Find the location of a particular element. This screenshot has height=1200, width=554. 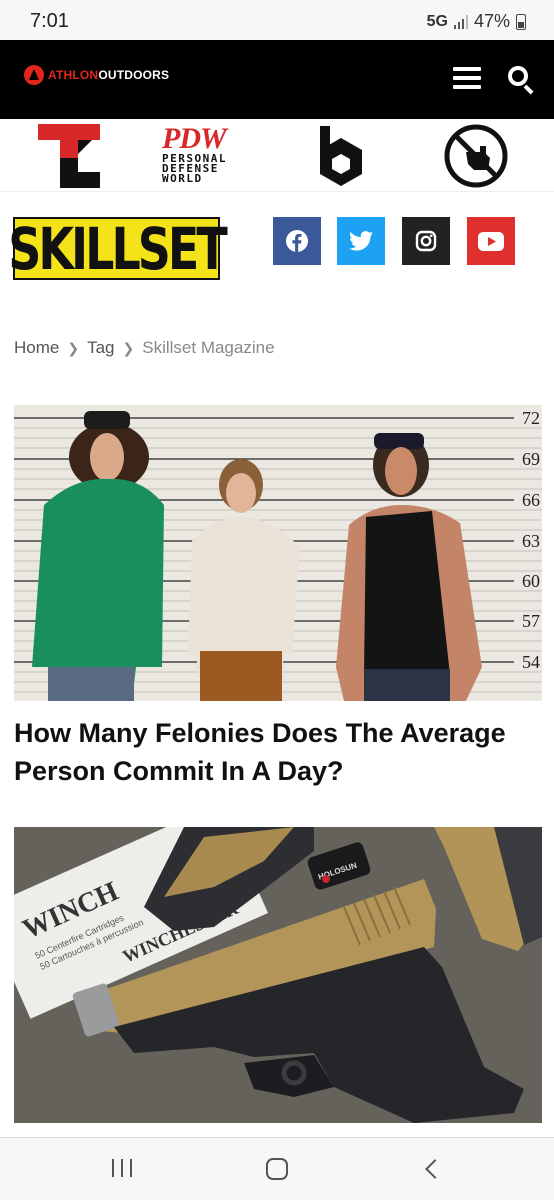

height-mark-54: 54 is located at coordinates (531, 662).